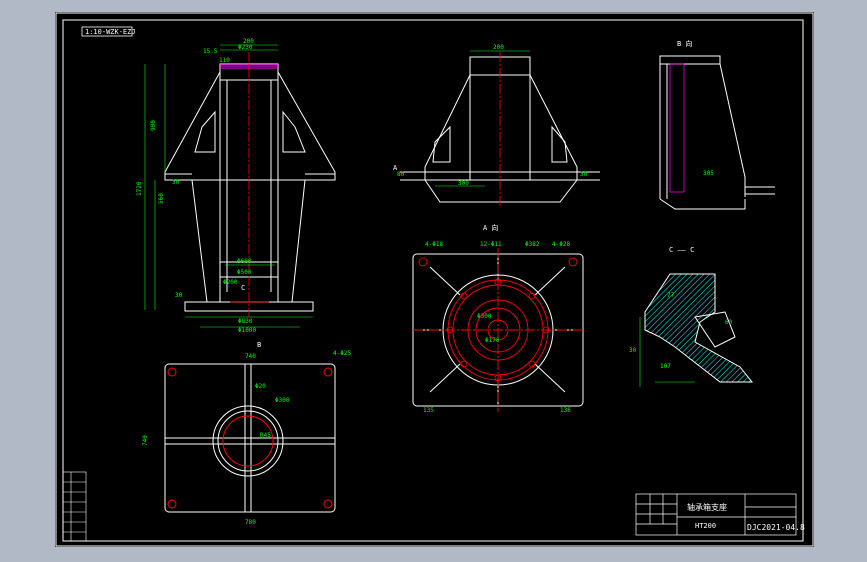 The image size is (867, 562). Describe the element at coordinates (428, 410) in the screenshot. I see `a-left: 135` at that location.